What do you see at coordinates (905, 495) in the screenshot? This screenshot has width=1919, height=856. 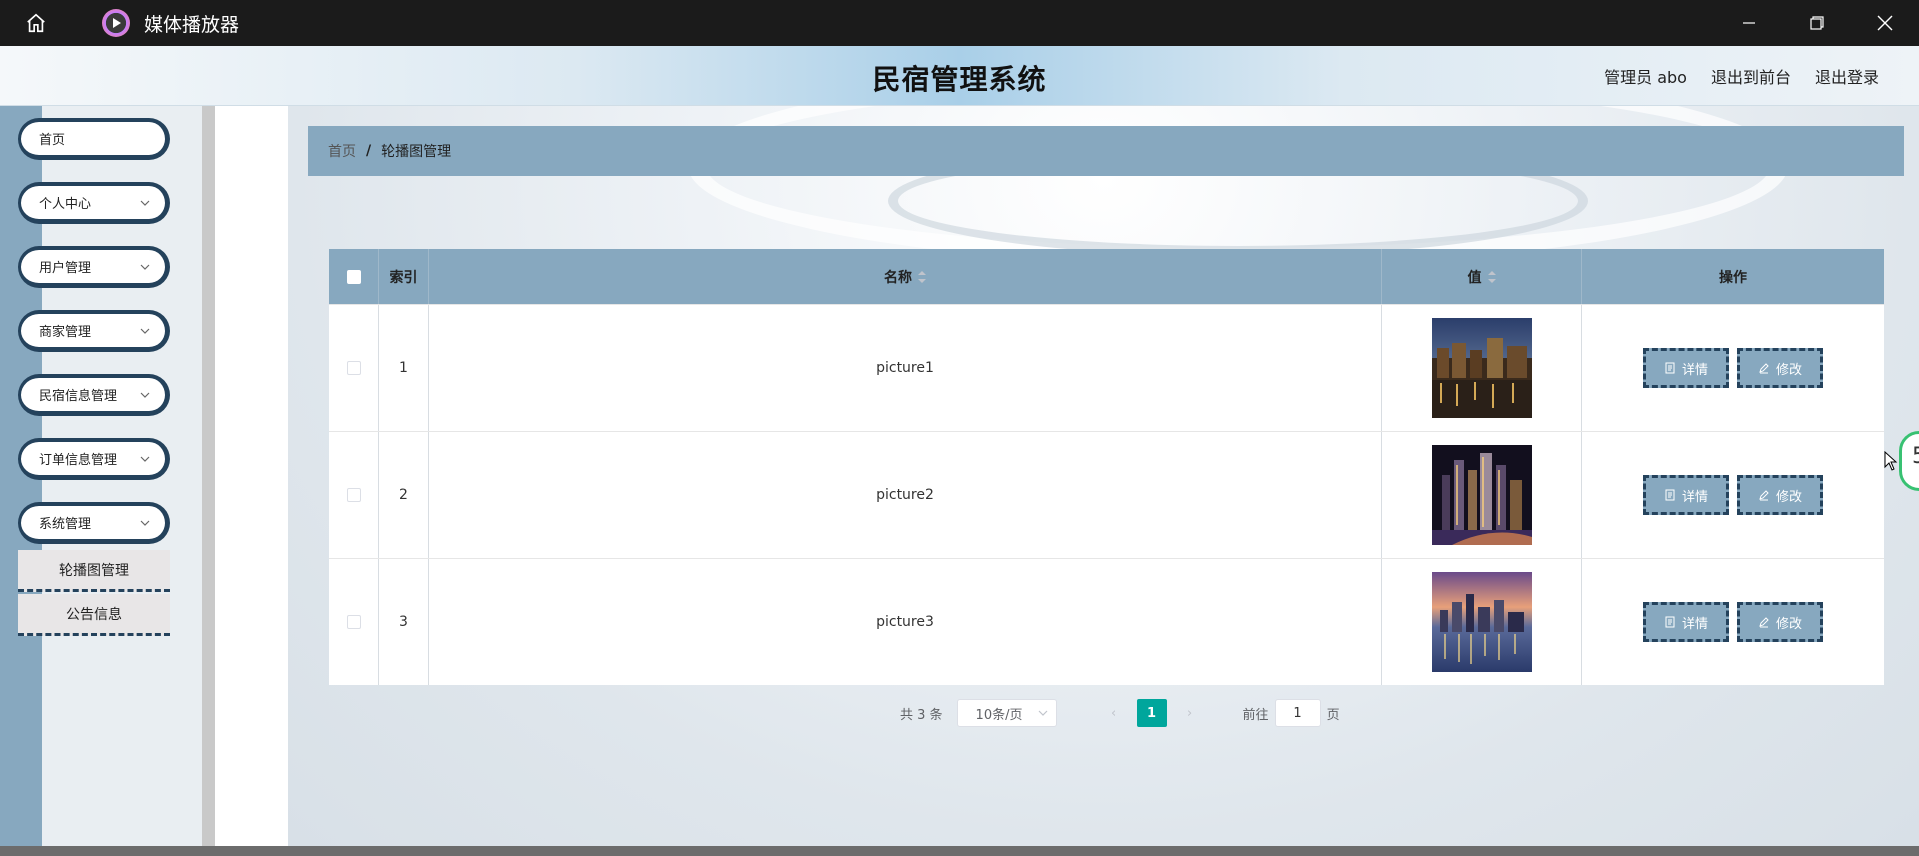 I see `row-name: picture2` at bounding box center [905, 495].